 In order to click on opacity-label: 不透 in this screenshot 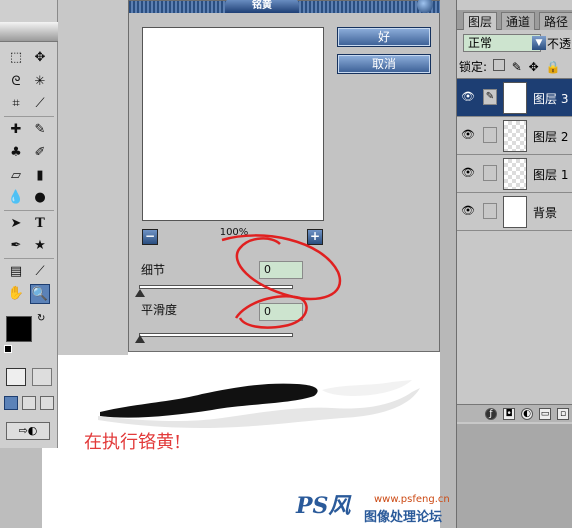, I will do `click(559, 44)`.